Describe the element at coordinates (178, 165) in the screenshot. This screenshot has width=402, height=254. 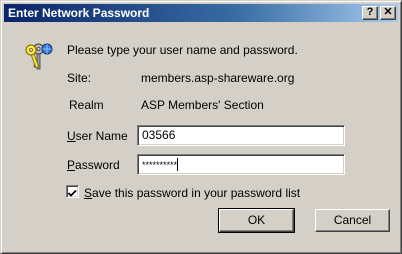
I see `text-caret` at that location.